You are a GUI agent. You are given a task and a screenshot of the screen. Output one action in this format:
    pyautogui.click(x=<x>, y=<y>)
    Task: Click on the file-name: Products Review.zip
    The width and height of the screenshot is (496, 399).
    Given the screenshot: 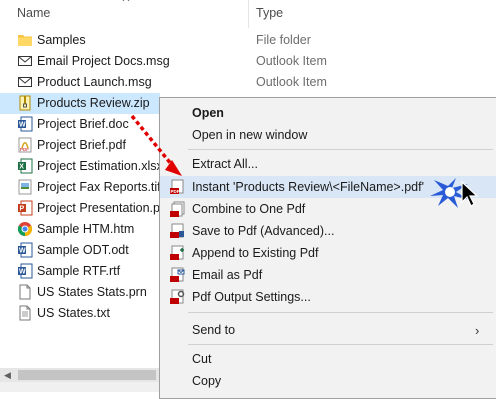 What is the action you would take?
    pyautogui.click(x=93, y=103)
    